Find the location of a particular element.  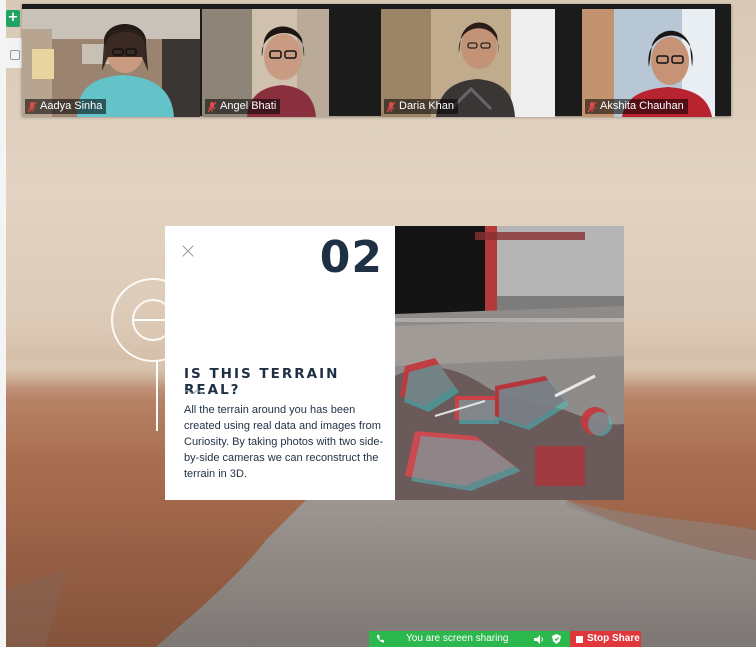

participant-name-tag: Daria Khan is located at coordinates (421, 106).